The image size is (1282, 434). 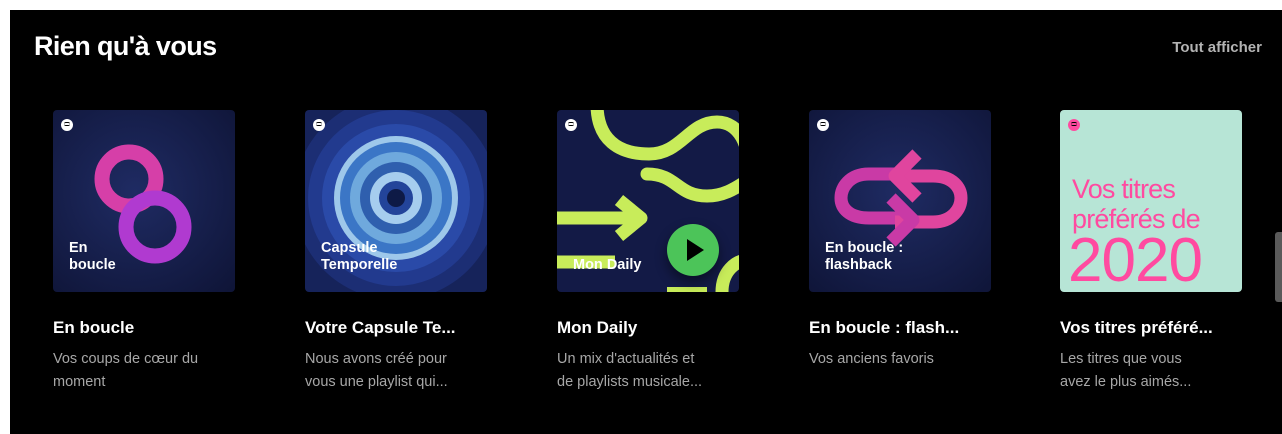 What do you see at coordinates (900, 201) in the screenshot?
I see `cover-en-boucle-flashback: En boucle : flashback` at bounding box center [900, 201].